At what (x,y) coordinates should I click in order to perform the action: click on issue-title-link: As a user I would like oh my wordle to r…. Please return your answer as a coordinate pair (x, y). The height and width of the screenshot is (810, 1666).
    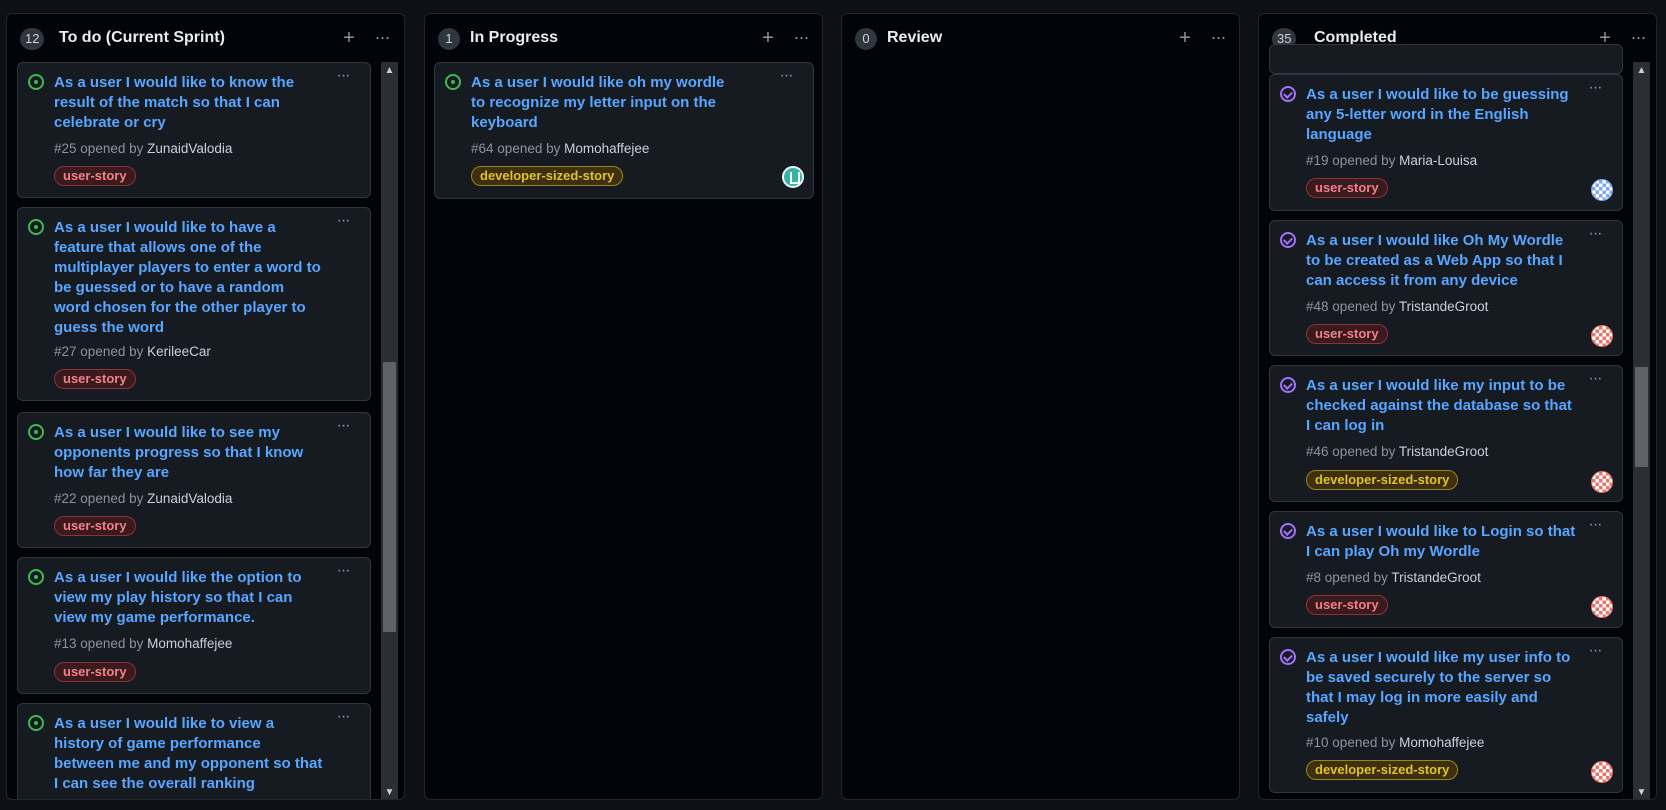
    Looking at the image, I should click on (606, 103).